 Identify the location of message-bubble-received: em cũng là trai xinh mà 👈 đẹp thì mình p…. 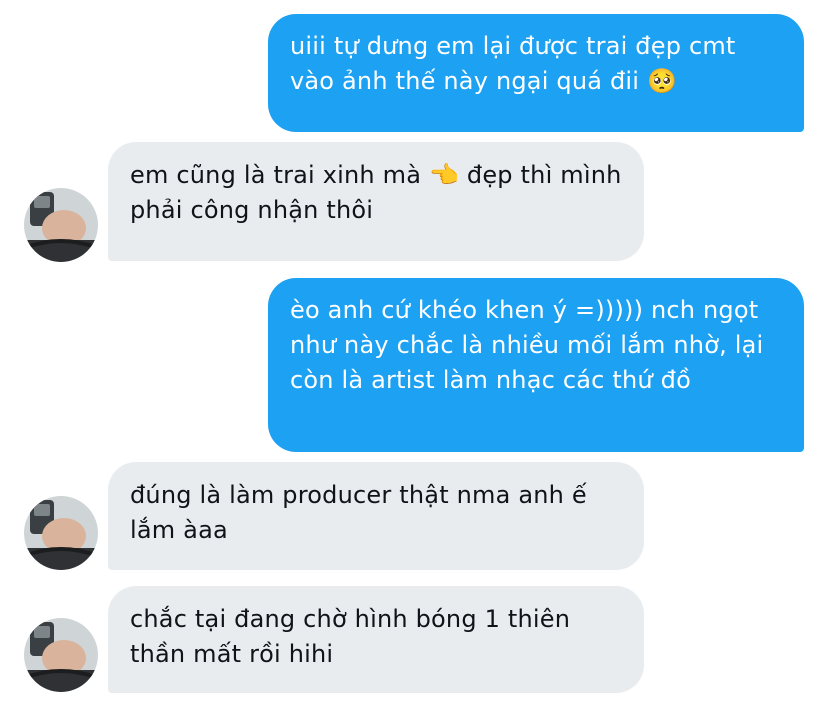
(376, 201).